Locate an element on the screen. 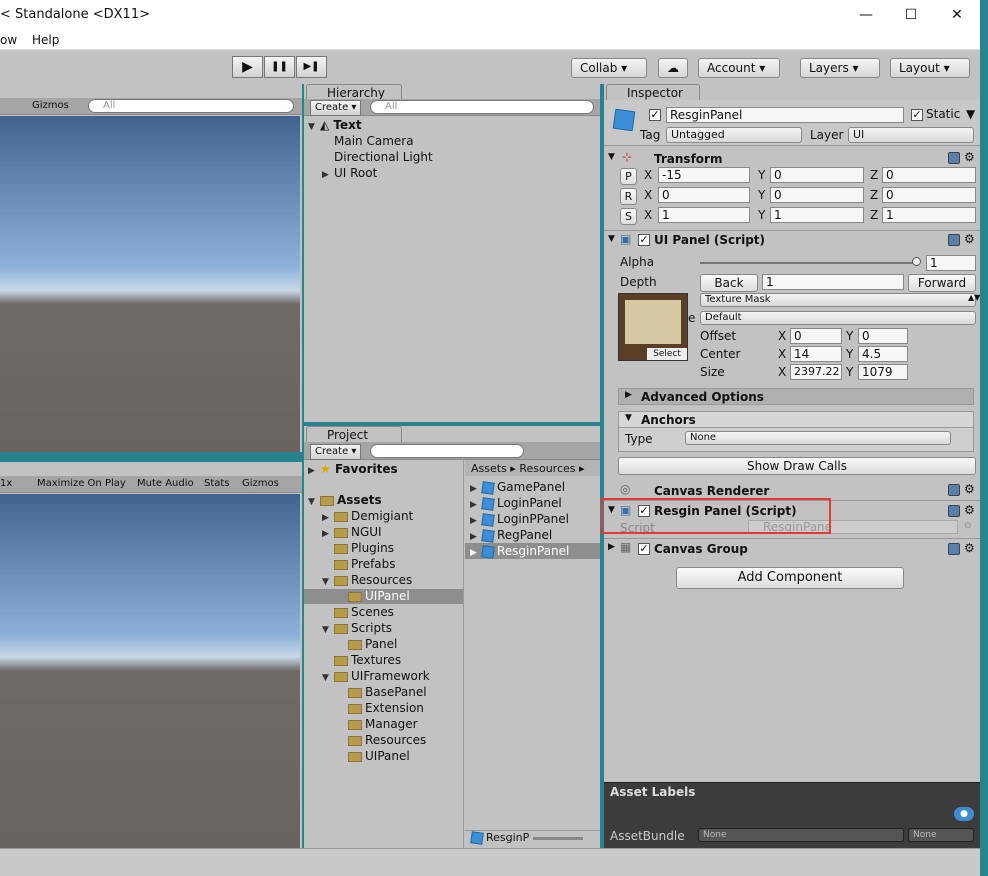  project-create-button: Create ▾ is located at coordinates (336, 452).